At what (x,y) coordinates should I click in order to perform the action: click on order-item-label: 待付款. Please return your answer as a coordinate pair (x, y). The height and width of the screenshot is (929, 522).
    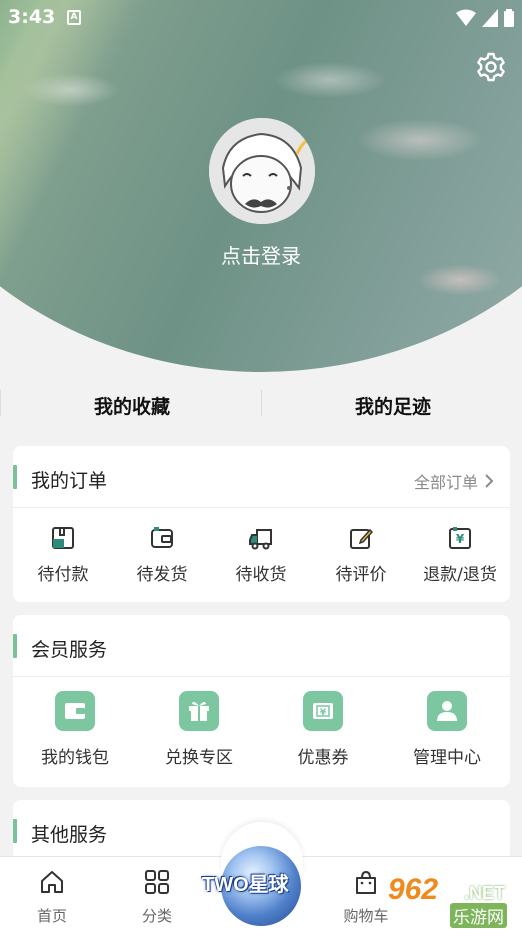
    Looking at the image, I should click on (63, 575).